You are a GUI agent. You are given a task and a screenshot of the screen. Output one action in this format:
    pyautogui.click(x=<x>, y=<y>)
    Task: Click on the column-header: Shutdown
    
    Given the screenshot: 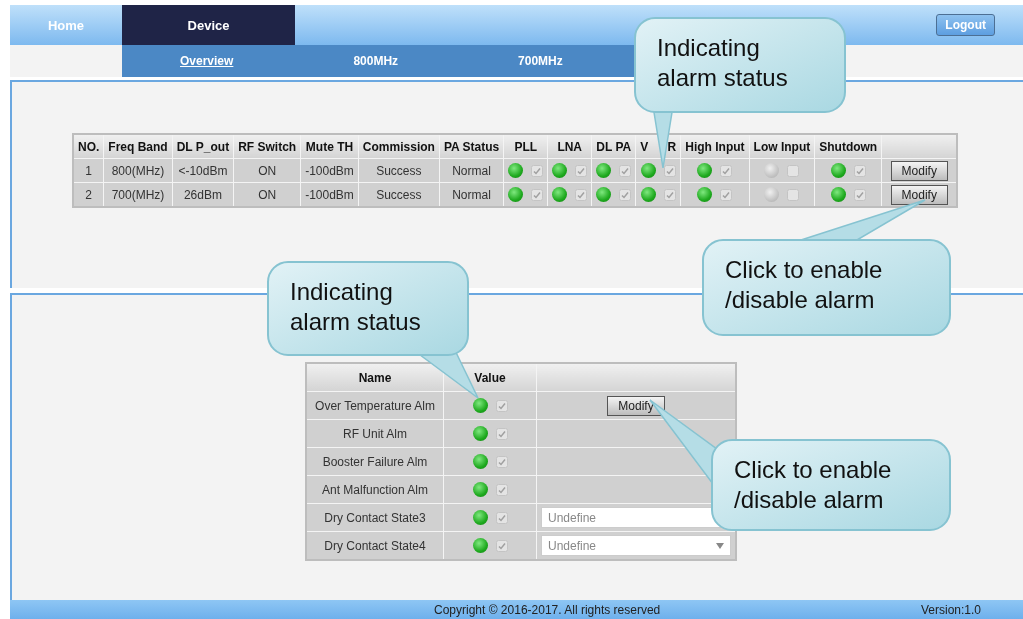 What is the action you would take?
    pyautogui.click(x=848, y=146)
    